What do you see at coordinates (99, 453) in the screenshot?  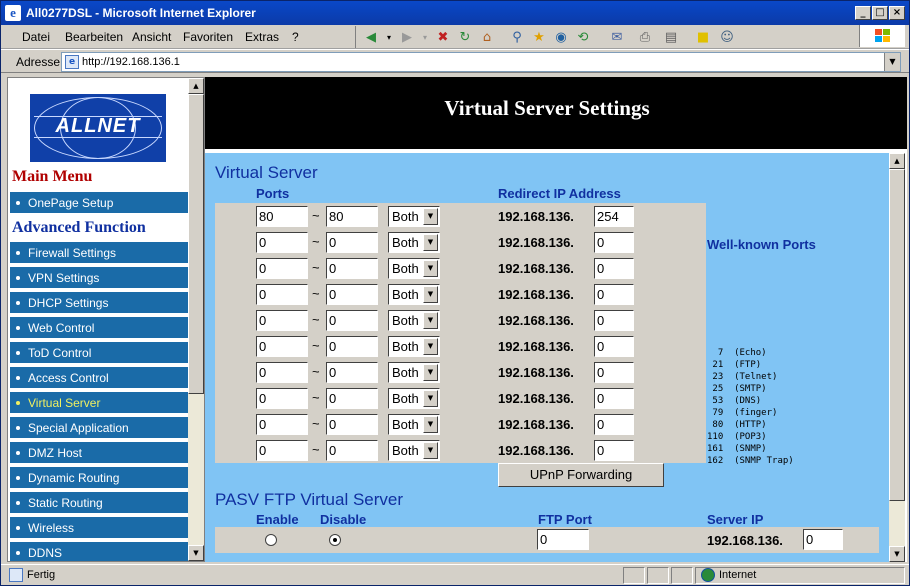 I see `nav-dmz-host: DMZ Host` at bounding box center [99, 453].